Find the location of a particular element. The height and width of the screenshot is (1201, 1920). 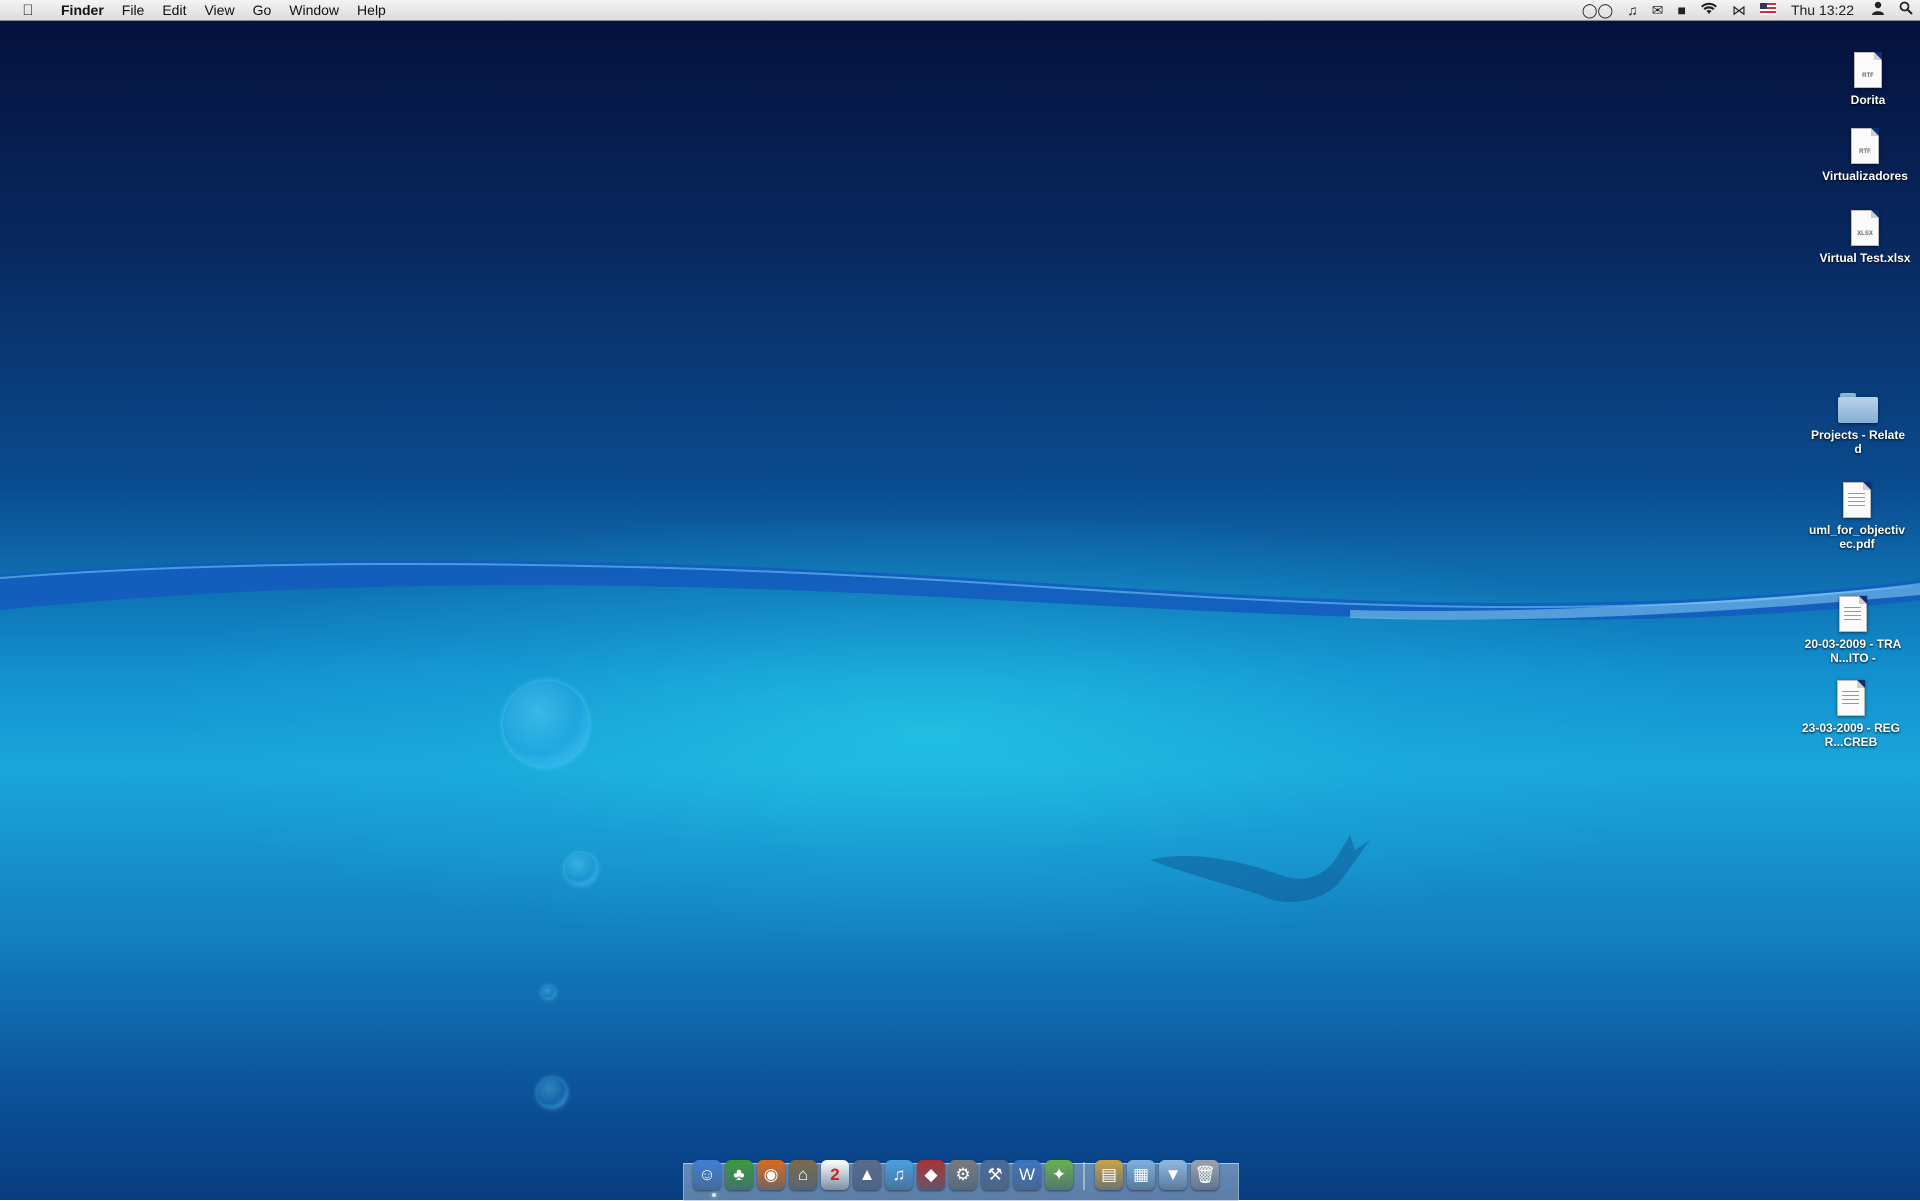

museum-icon: ⌂ is located at coordinates (803, 1175).